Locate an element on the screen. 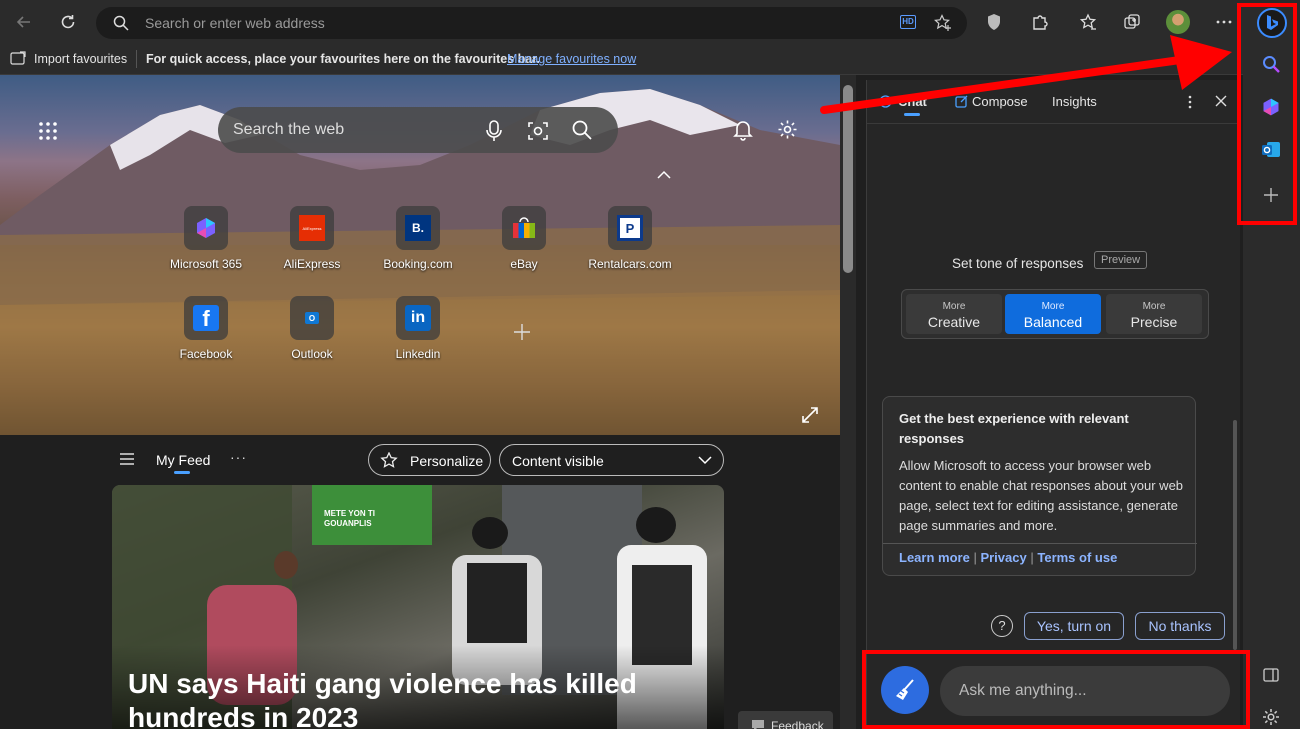  expand-icon is located at coordinates (810, 415).